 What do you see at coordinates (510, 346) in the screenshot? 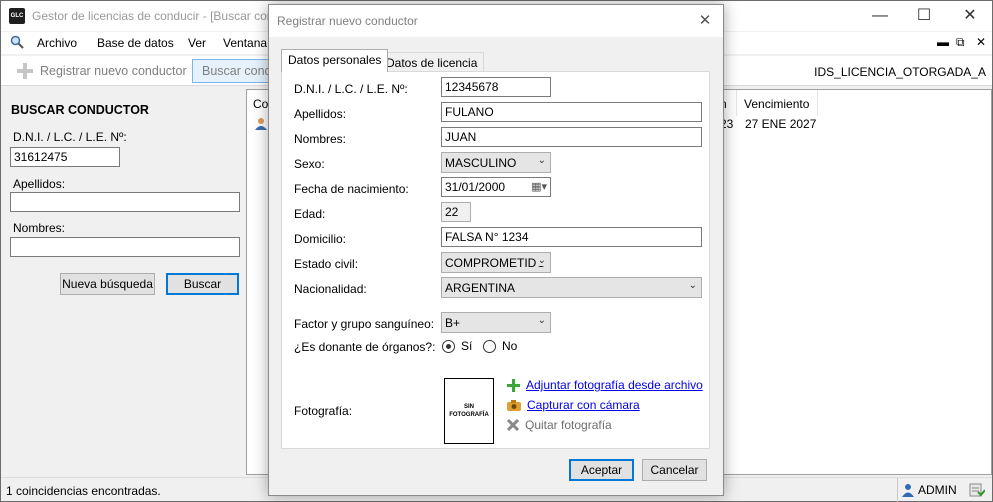
I see `donante-no-label: No` at bounding box center [510, 346].